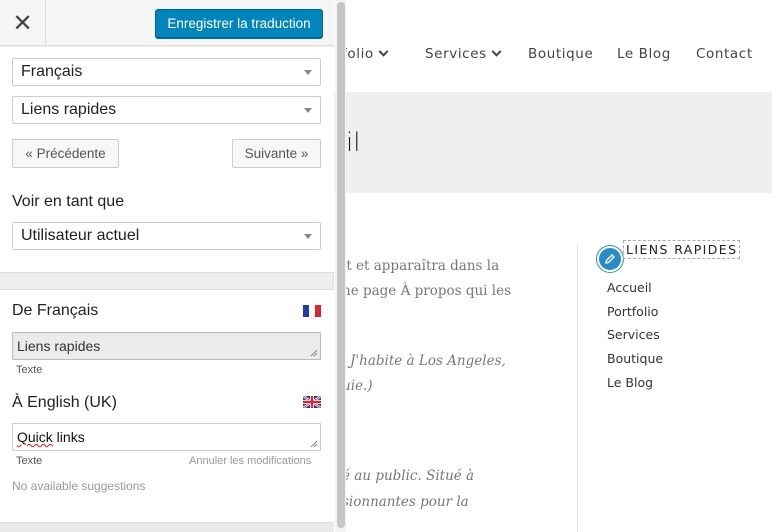 The image size is (772, 532). I want to click on language-select-value: Français, so click(52, 71).